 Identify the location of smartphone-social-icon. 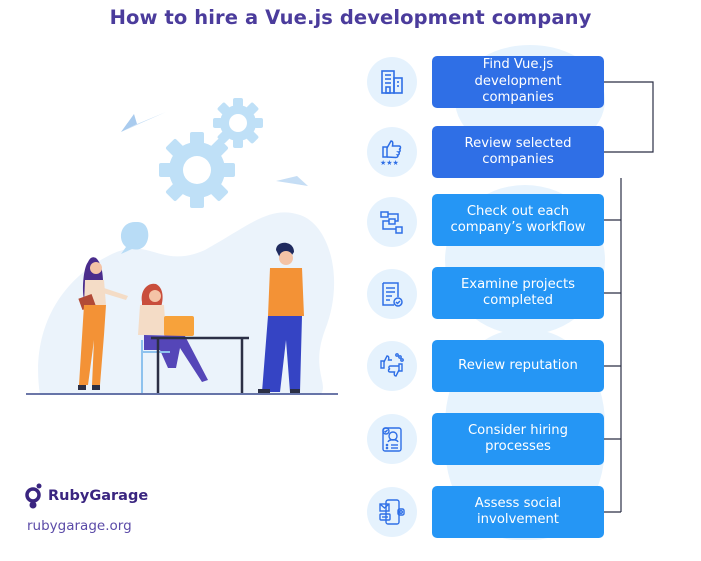
(392, 512).